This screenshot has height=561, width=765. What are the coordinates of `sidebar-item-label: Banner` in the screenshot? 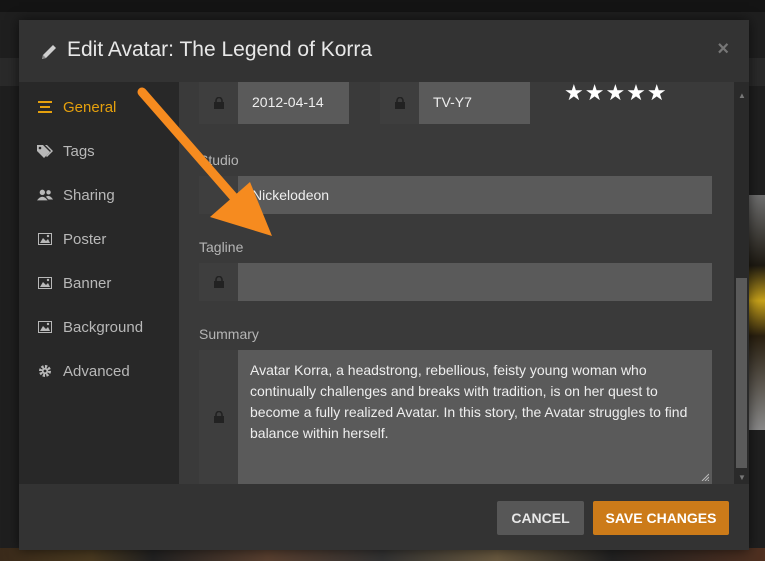 It's located at (87, 283).